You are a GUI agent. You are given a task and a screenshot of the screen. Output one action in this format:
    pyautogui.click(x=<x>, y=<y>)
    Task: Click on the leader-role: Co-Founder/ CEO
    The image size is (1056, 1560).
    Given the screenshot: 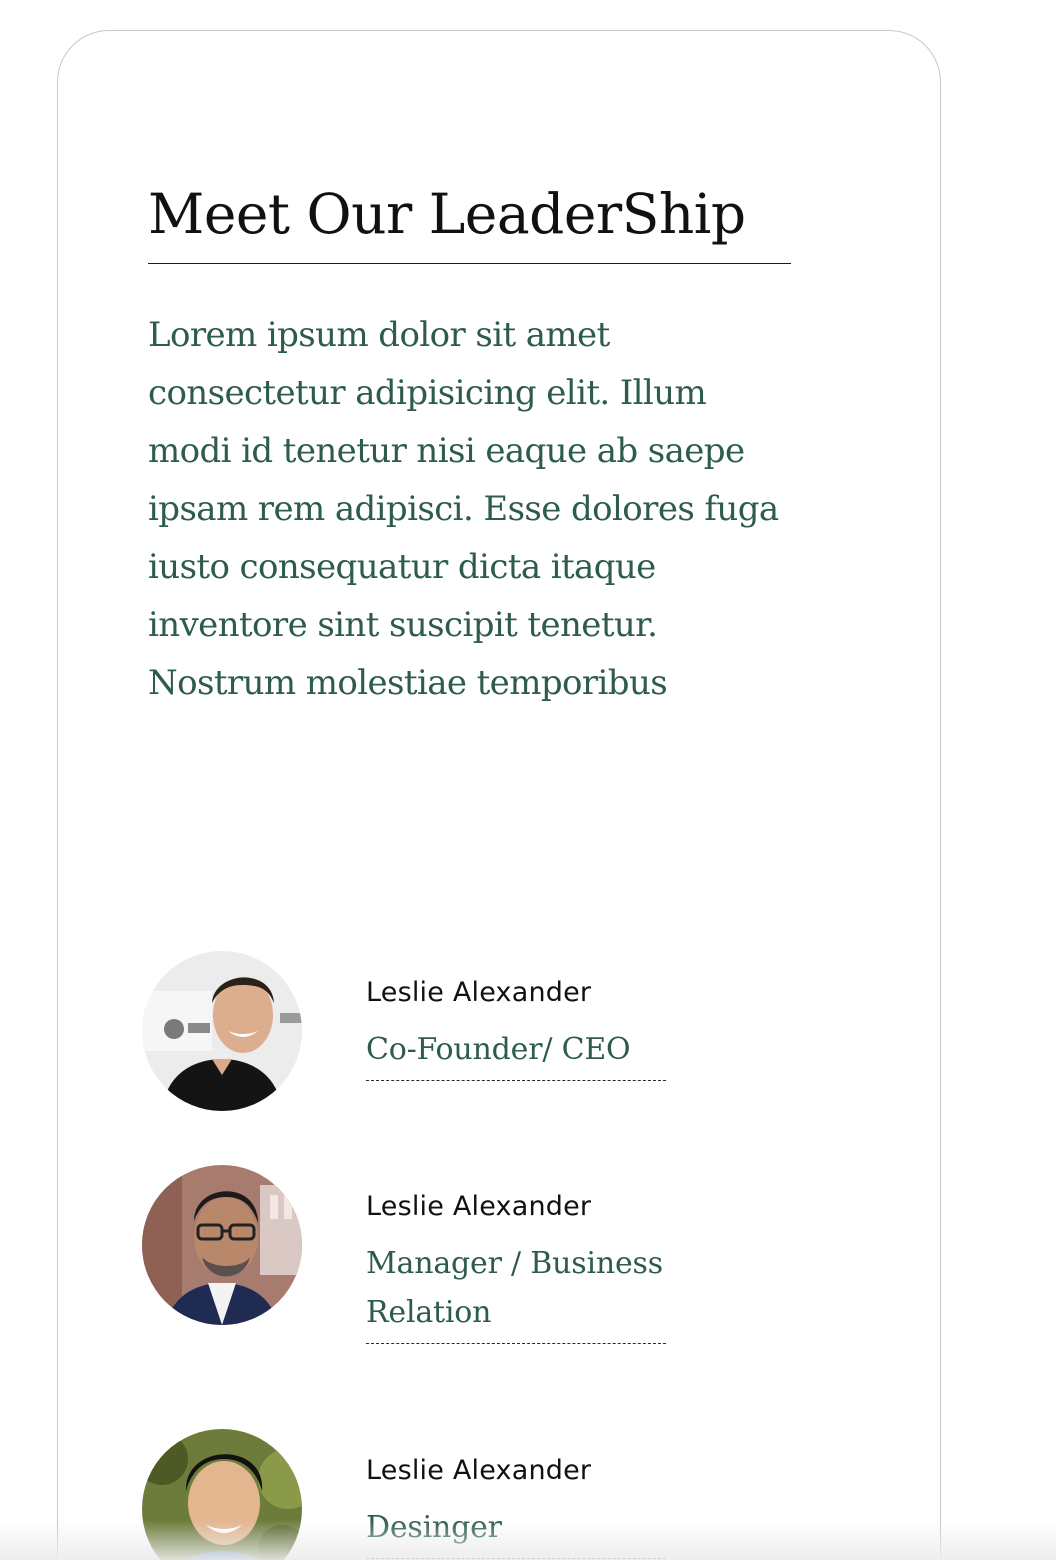 What is the action you would take?
    pyautogui.click(x=516, y=1053)
    